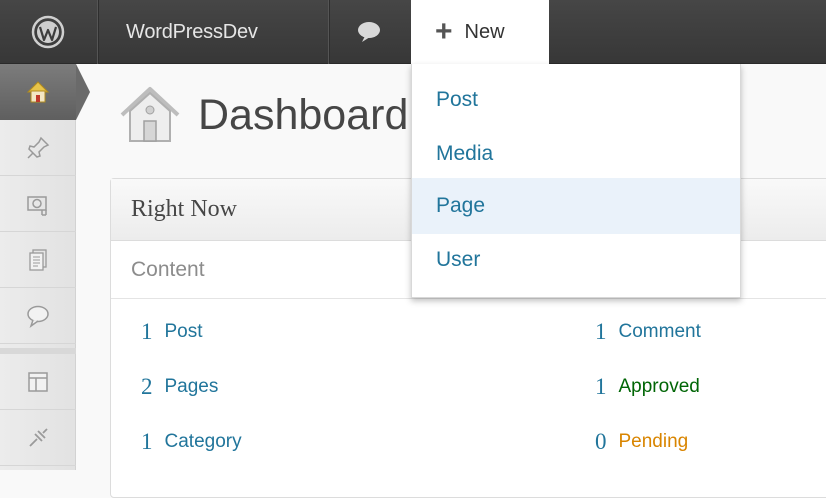 This screenshot has width=826, height=498. I want to click on stat-pages: 2 Pages, so click(179, 387).